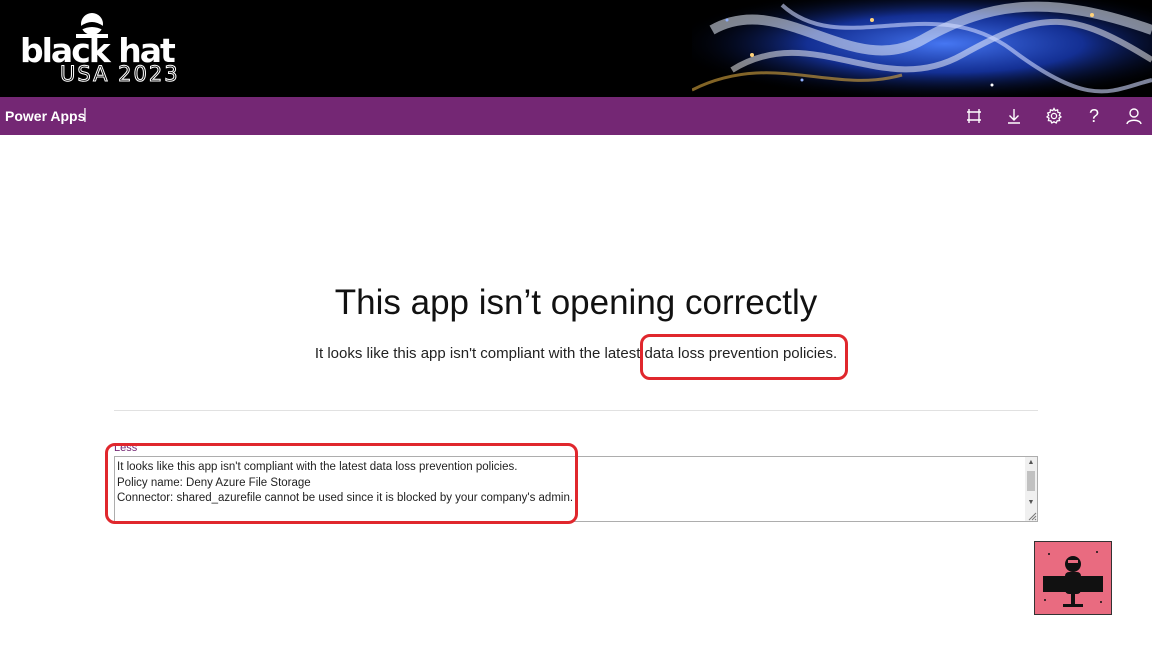 Image resolution: width=1152 pixels, height=648 pixels. I want to click on conference-banner: black hat USA 2023, so click(576, 48).